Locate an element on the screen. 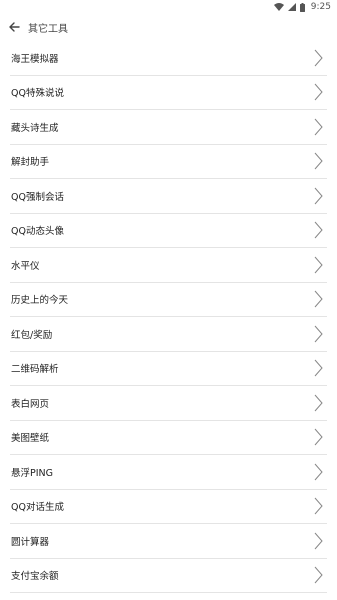 This screenshot has height=600, width=337. list-item-label: 解封助手 is located at coordinates (30, 163).